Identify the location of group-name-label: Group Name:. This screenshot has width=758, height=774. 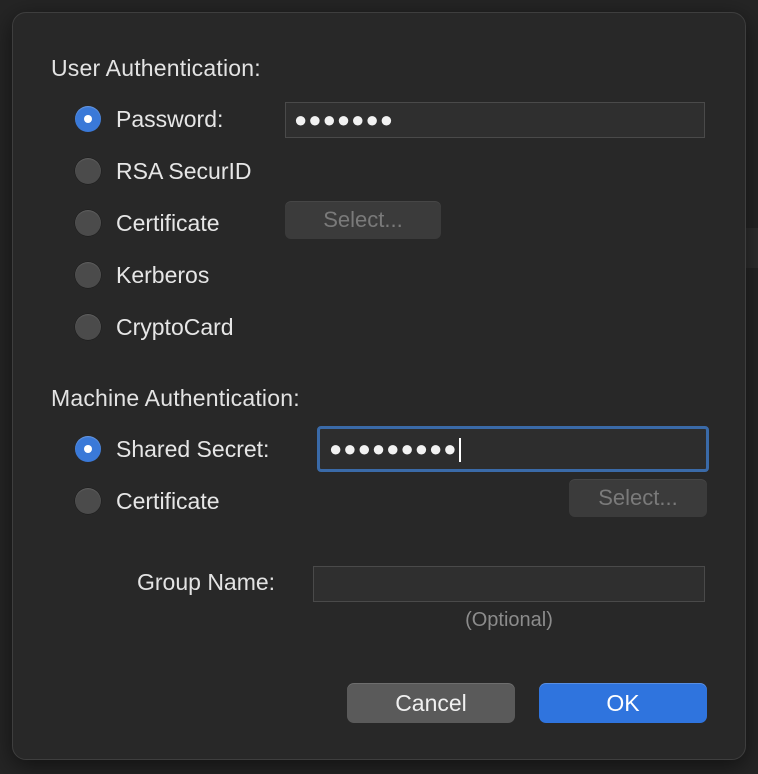
(206, 582).